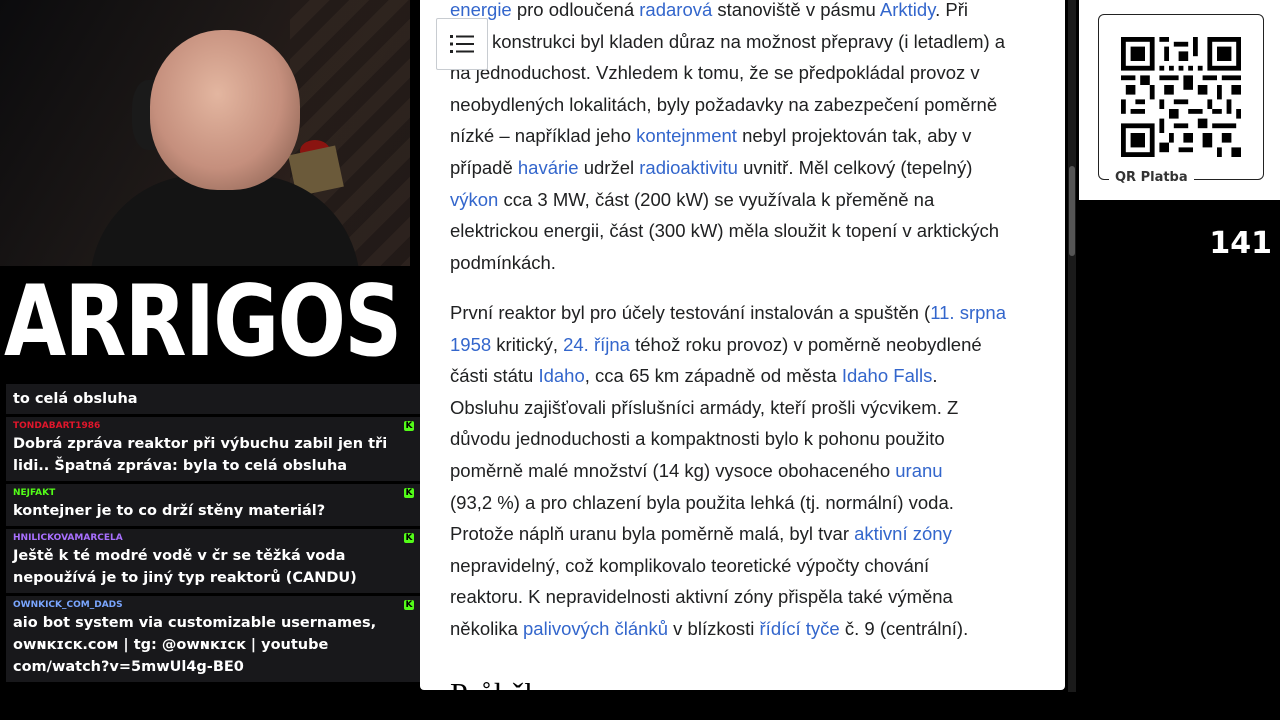 Image resolution: width=1280 pixels, height=720 pixels. What do you see at coordinates (1072, 346) in the screenshot?
I see `scrollbar` at bounding box center [1072, 346].